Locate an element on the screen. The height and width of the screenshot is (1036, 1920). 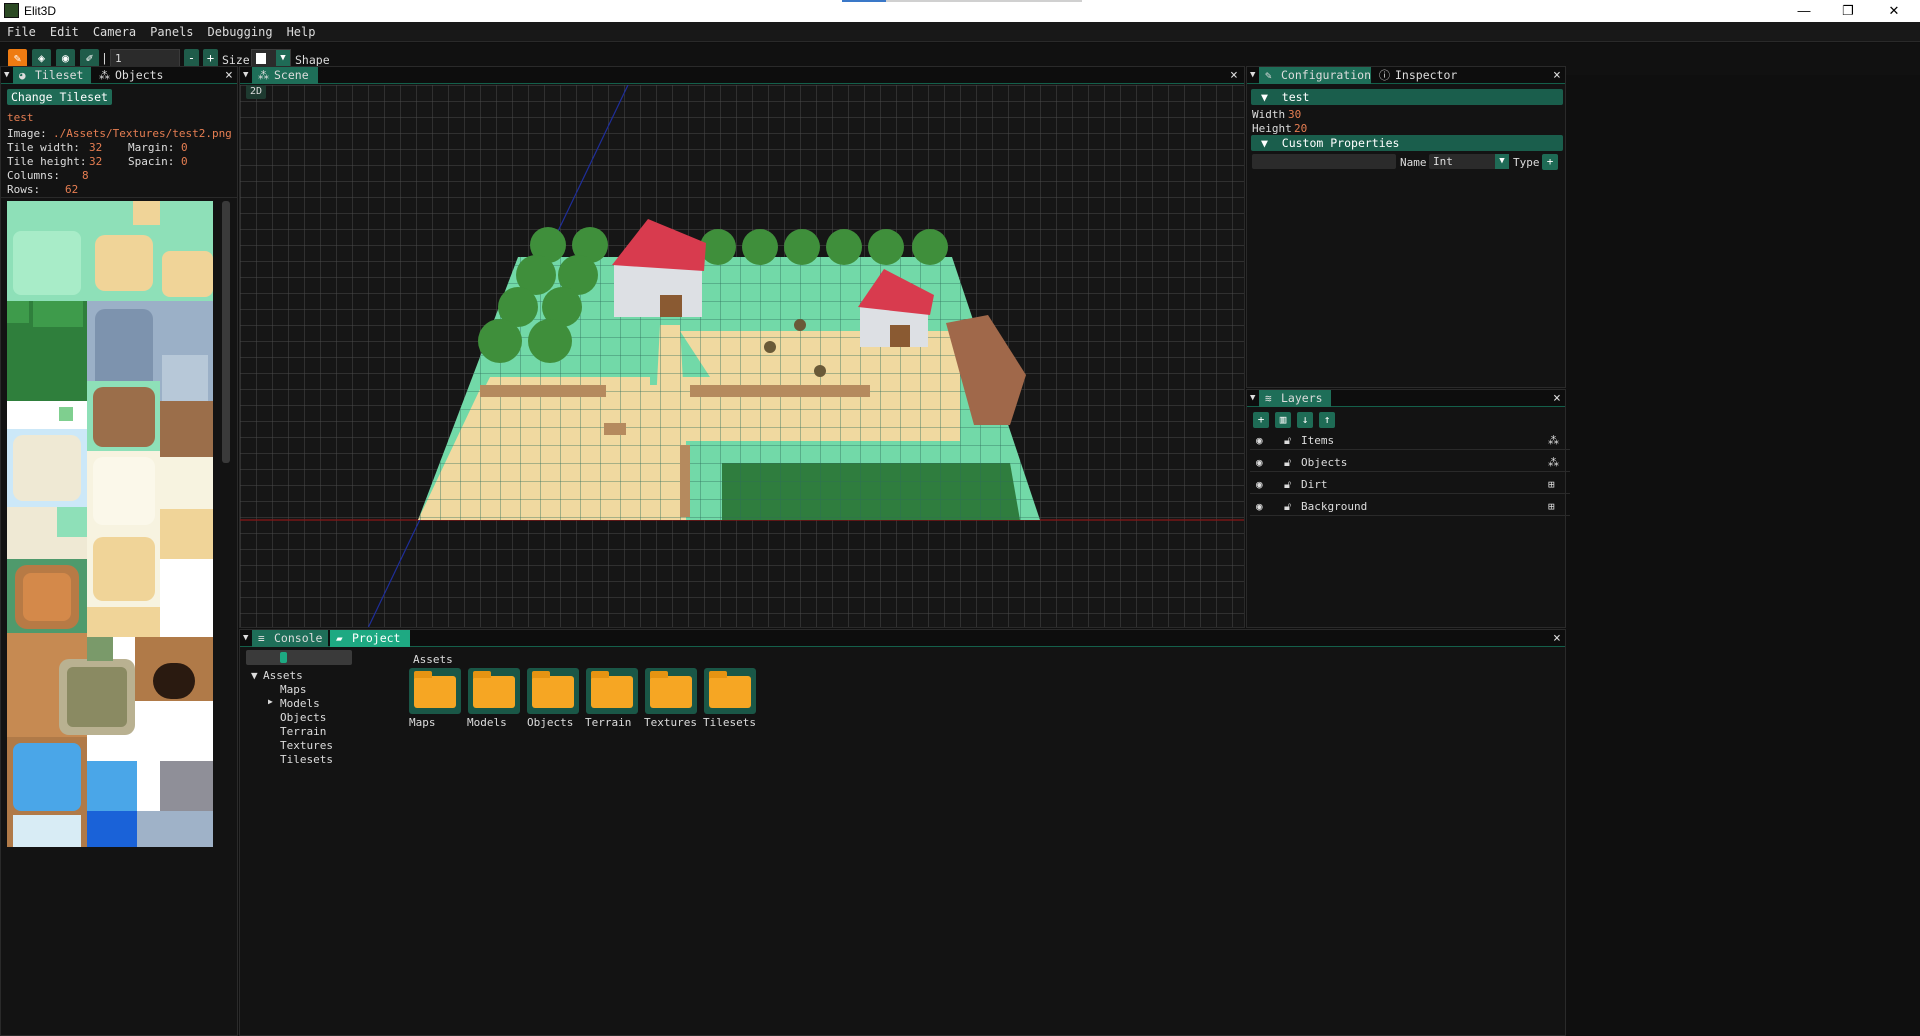
menu-panels: Panels is located at coordinates (171, 30).